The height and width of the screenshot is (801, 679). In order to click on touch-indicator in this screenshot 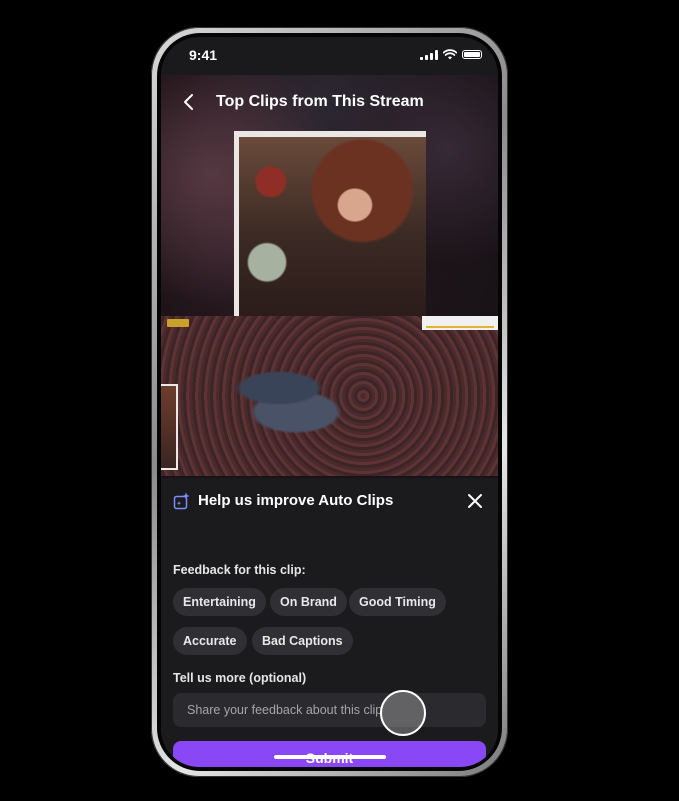, I will do `click(403, 713)`.